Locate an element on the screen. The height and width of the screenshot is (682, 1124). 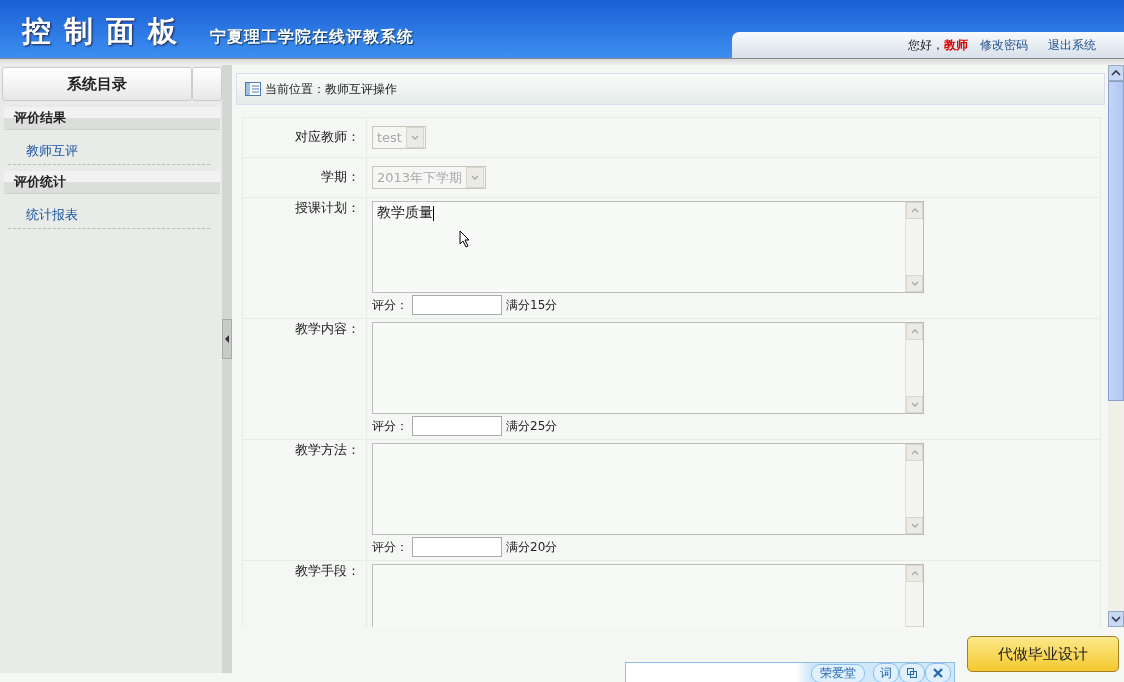
max-score-note: 满分15分 is located at coordinates (532, 305).